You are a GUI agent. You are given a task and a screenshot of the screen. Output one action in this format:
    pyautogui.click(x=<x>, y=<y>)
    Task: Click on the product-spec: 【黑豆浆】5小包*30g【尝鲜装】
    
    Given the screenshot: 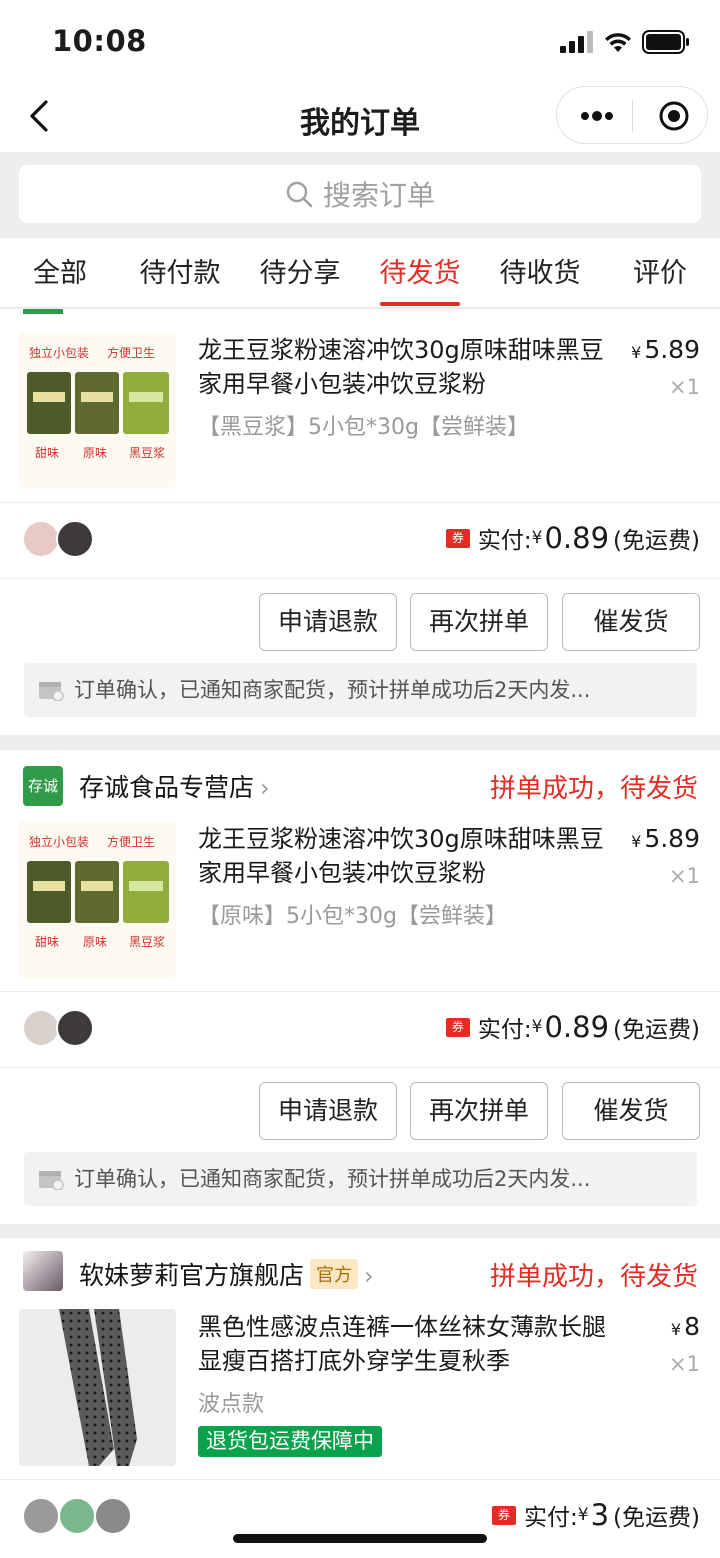 What is the action you would take?
    pyautogui.click(x=363, y=427)
    